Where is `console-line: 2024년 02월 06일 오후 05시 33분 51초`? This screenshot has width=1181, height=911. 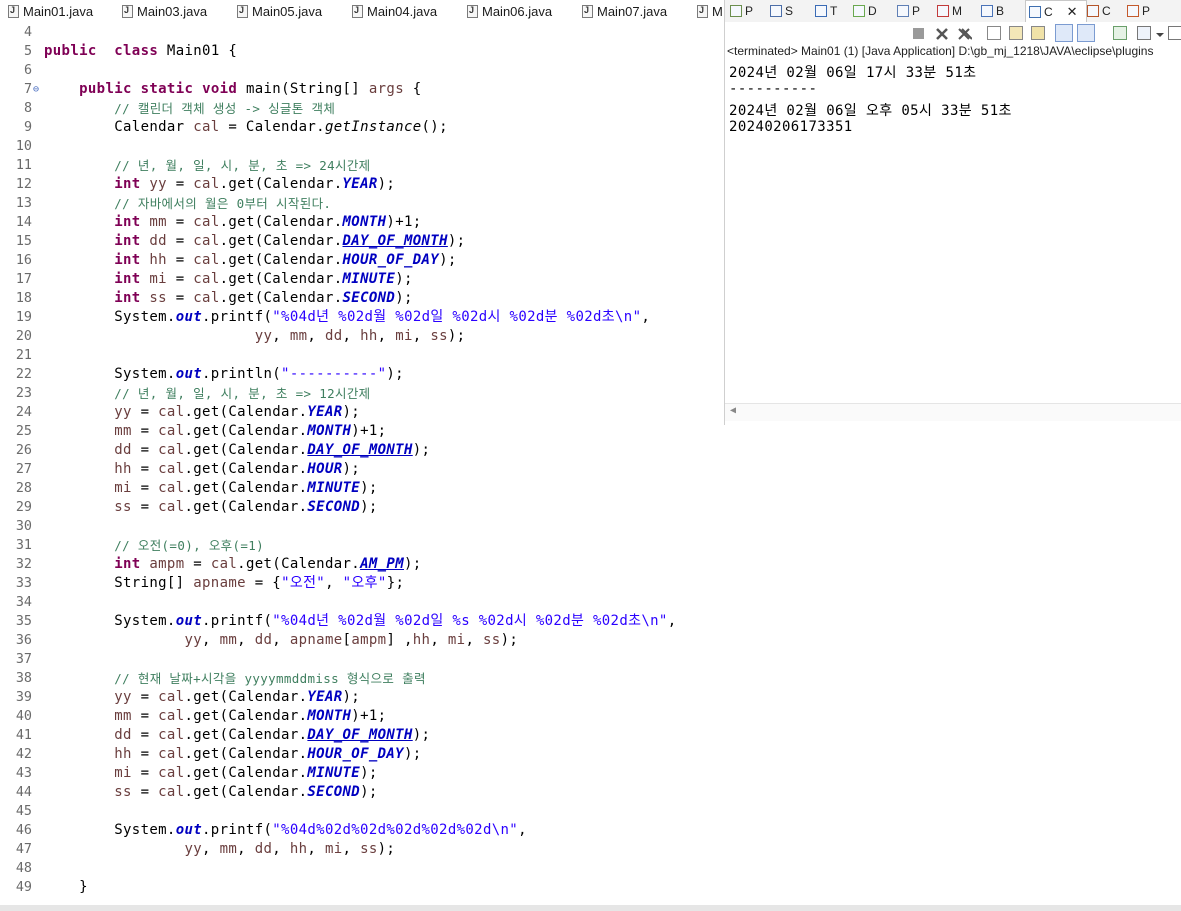
console-line: 2024년 02월 06일 오후 05시 33분 51초 is located at coordinates (870, 111).